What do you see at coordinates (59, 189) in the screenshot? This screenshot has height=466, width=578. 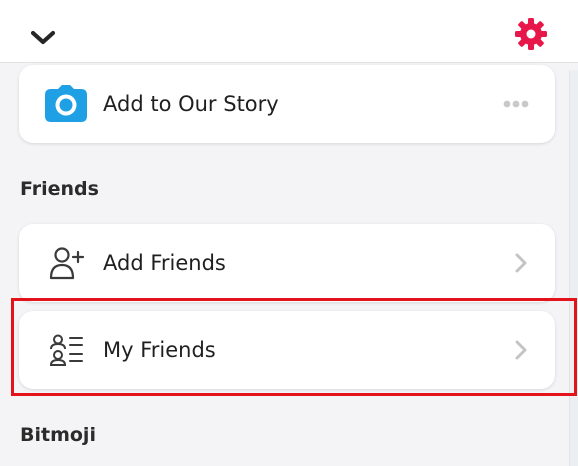 I see `friends-section-heading: Friends` at bounding box center [59, 189].